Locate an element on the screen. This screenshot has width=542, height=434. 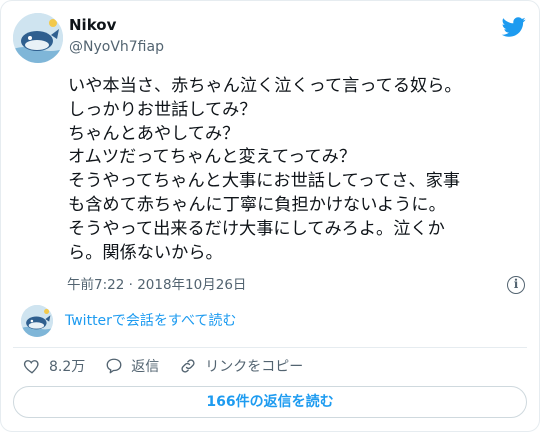
copy-link-button: リンクをコピー is located at coordinates (241, 366).